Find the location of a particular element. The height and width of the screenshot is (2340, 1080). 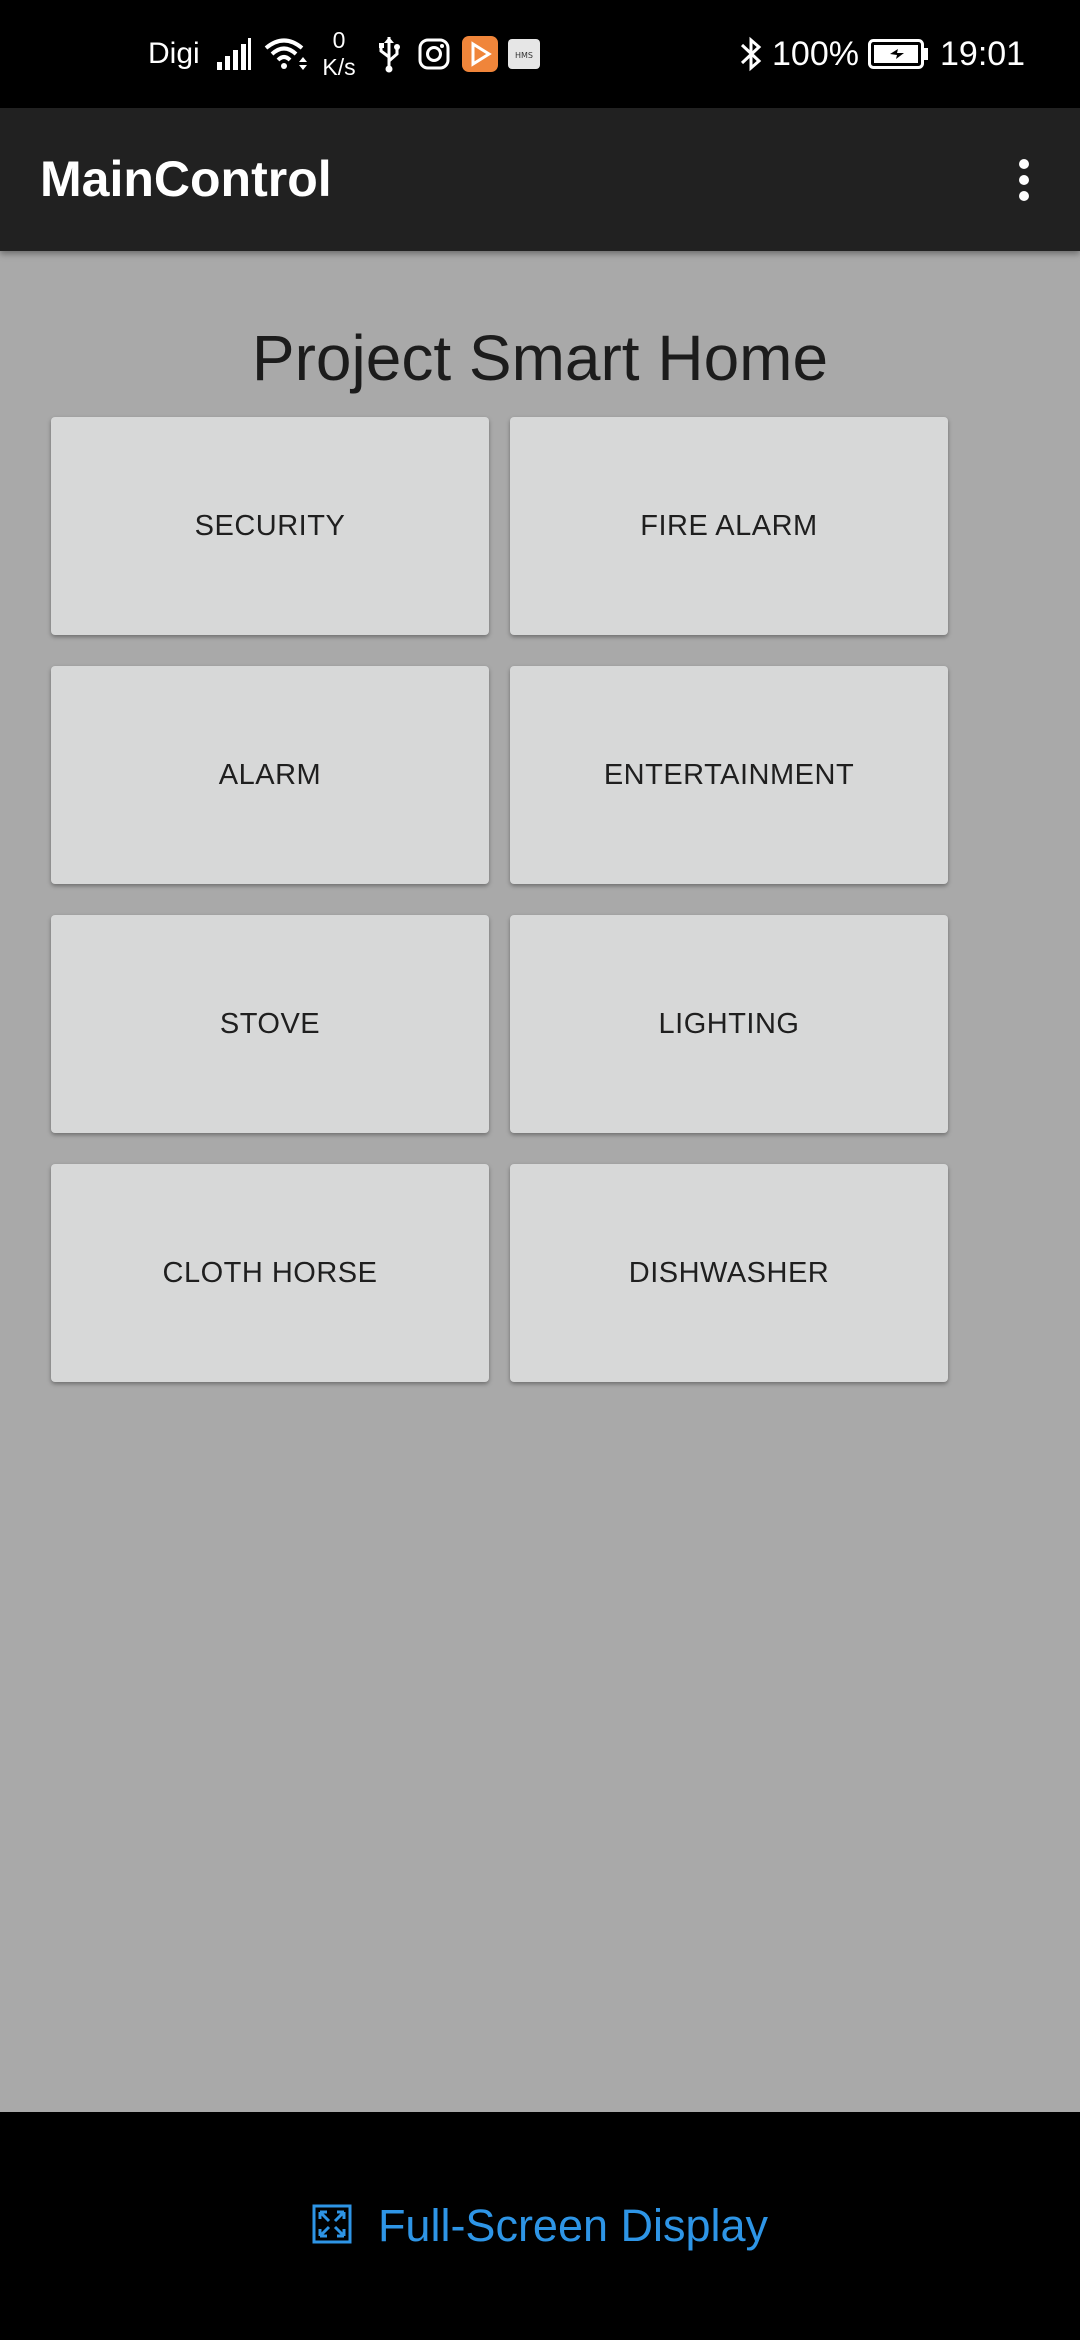

security-button: SECURITY is located at coordinates (270, 526).